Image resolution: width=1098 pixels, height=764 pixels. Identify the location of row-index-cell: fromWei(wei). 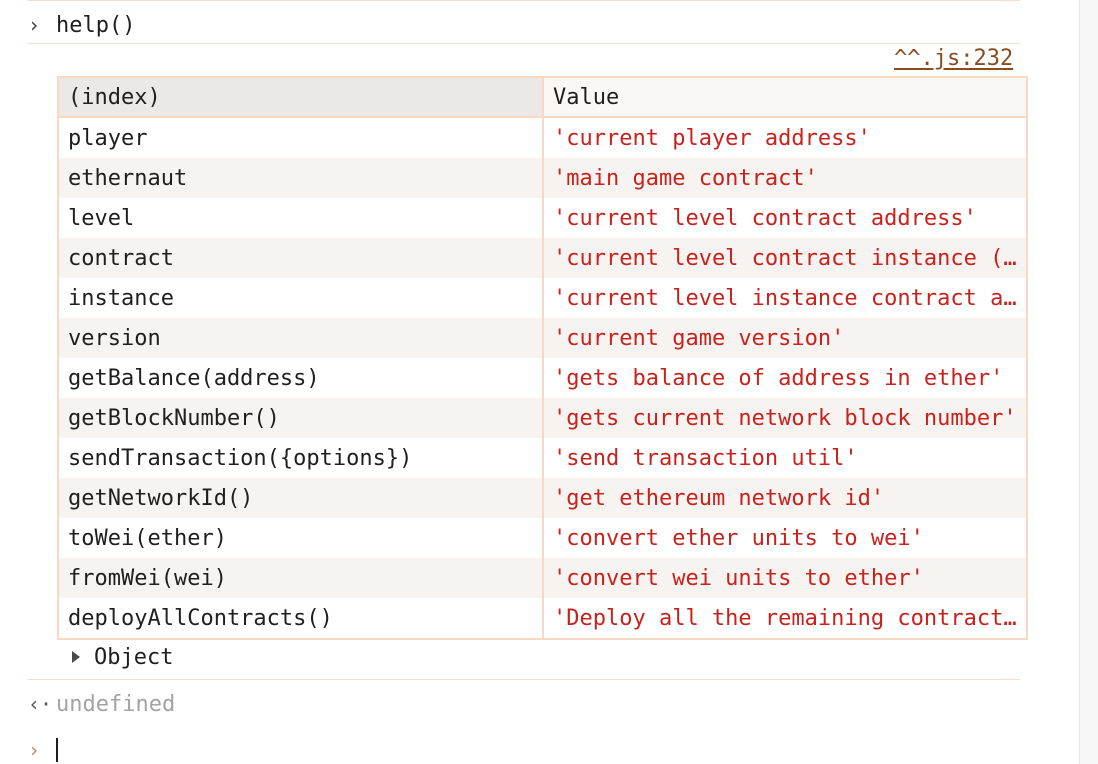
(300, 578).